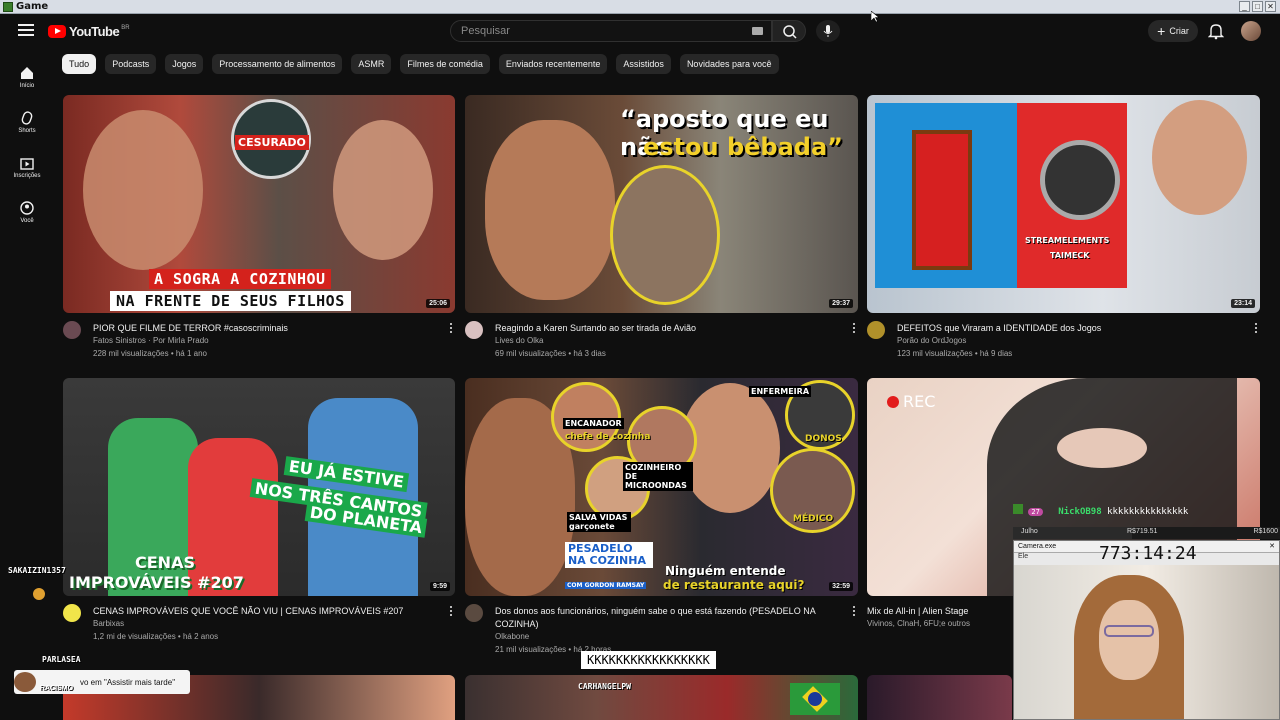  Describe the element at coordinates (1146, 533) in the screenshot. I see `donation-goal-bar: Julho R$719.51 R$1600` at that location.